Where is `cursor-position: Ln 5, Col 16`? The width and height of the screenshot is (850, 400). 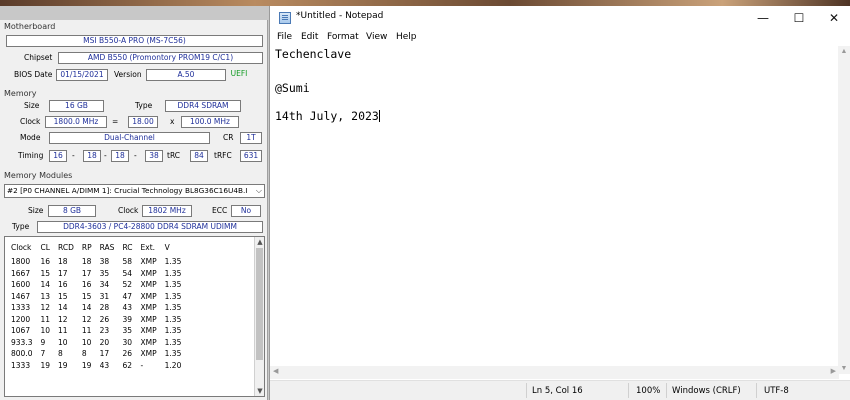 cursor-position: Ln 5, Col 16 is located at coordinates (557, 391).